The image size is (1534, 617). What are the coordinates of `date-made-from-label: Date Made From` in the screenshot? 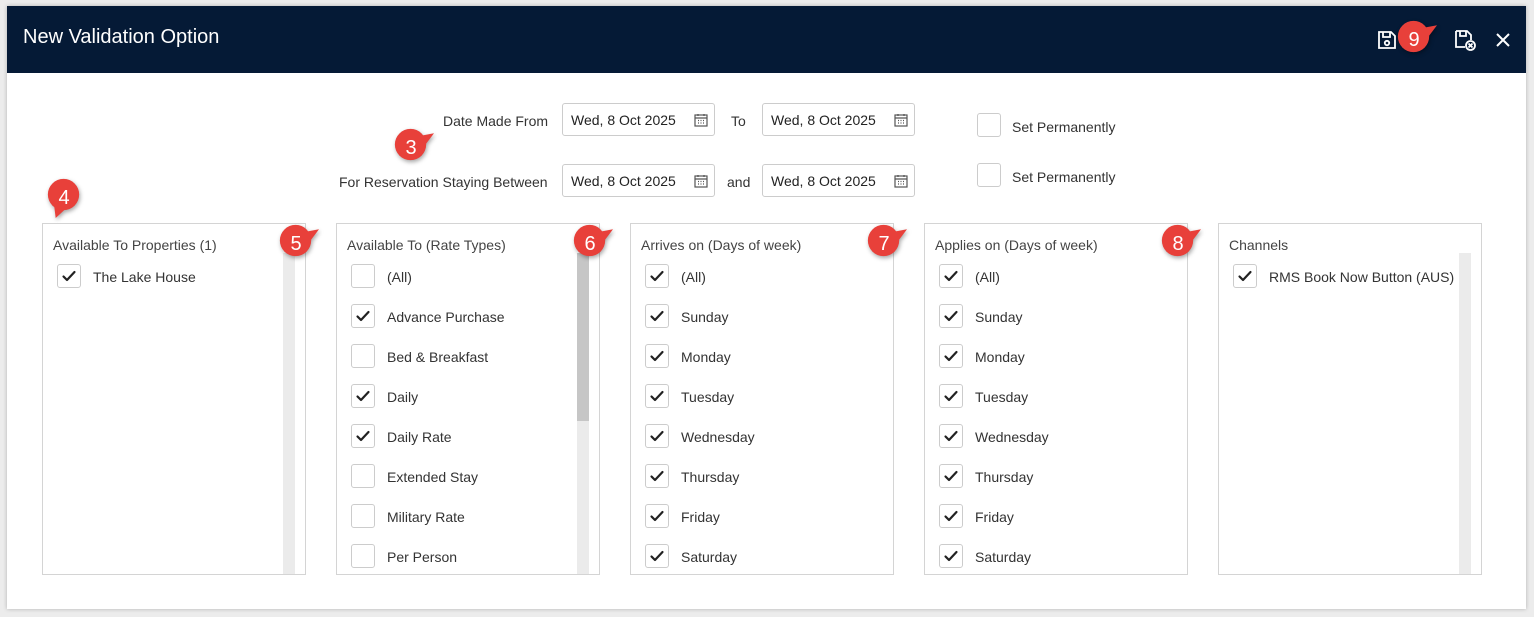 It's located at (496, 121).